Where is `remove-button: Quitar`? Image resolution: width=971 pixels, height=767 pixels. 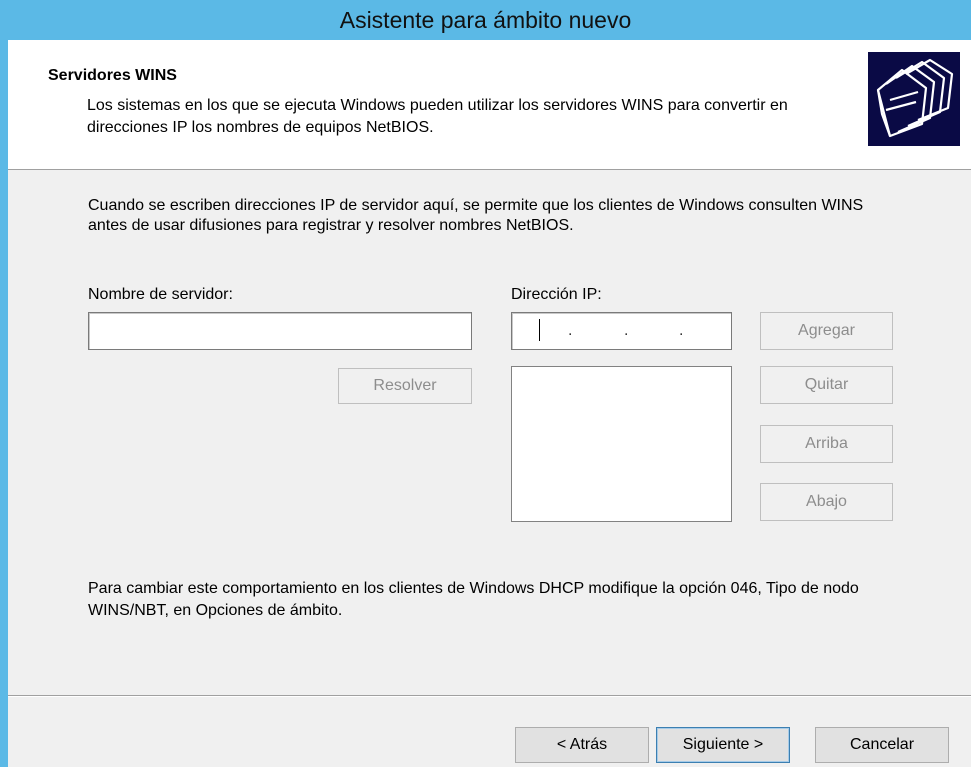
remove-button: Quitar is located at coordinates (826, 385).